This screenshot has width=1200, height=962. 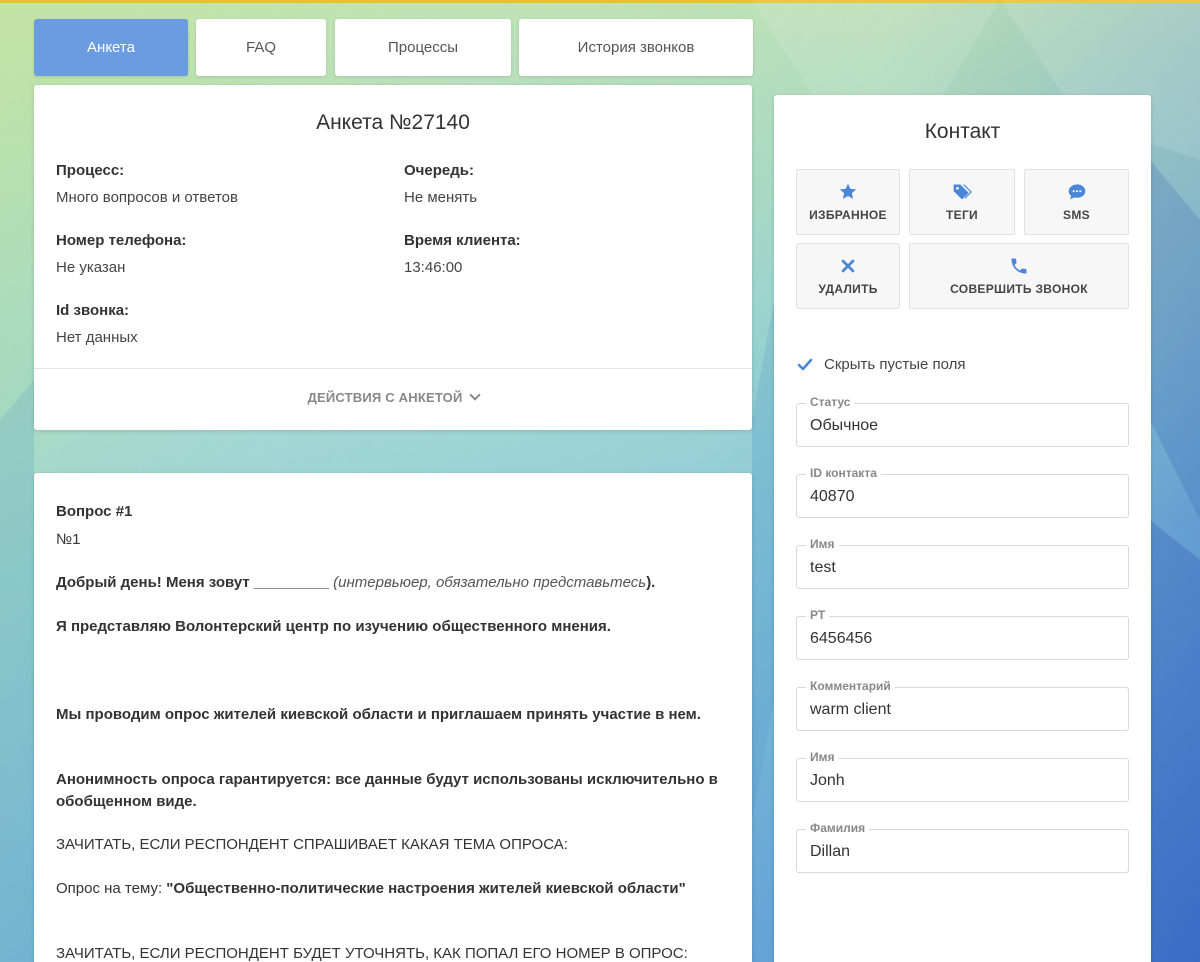 What do you see at coordinates (962, 776) in the screenshot?
I see `first-name-field: Имя Jonh` at bounding box center [962, 776].